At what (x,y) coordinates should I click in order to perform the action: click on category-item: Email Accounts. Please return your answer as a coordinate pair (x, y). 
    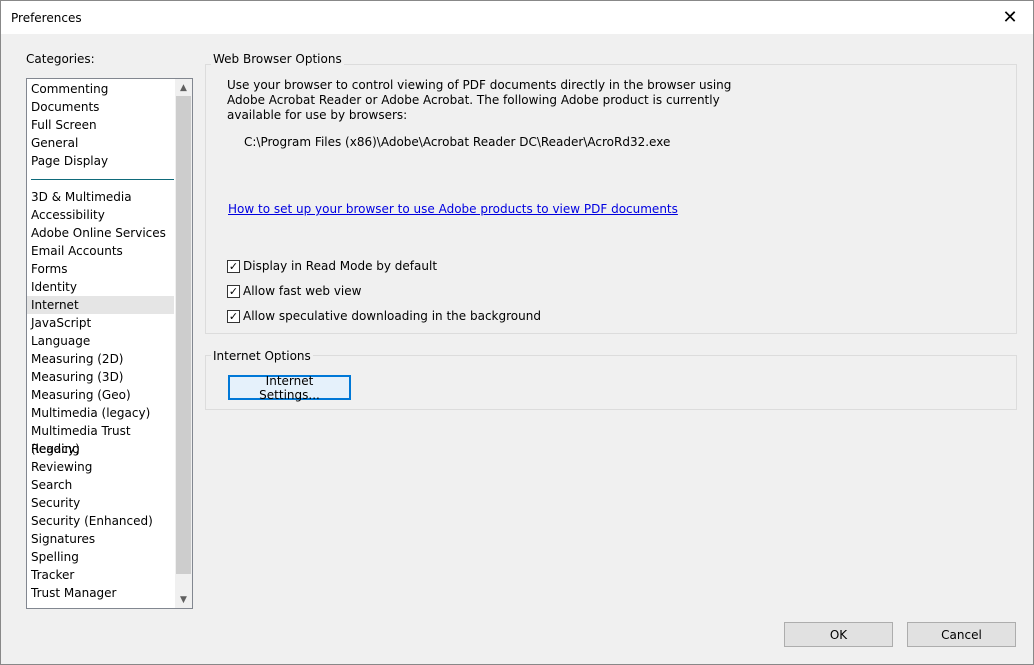
    Looking at the image, I should click on (100, 251).